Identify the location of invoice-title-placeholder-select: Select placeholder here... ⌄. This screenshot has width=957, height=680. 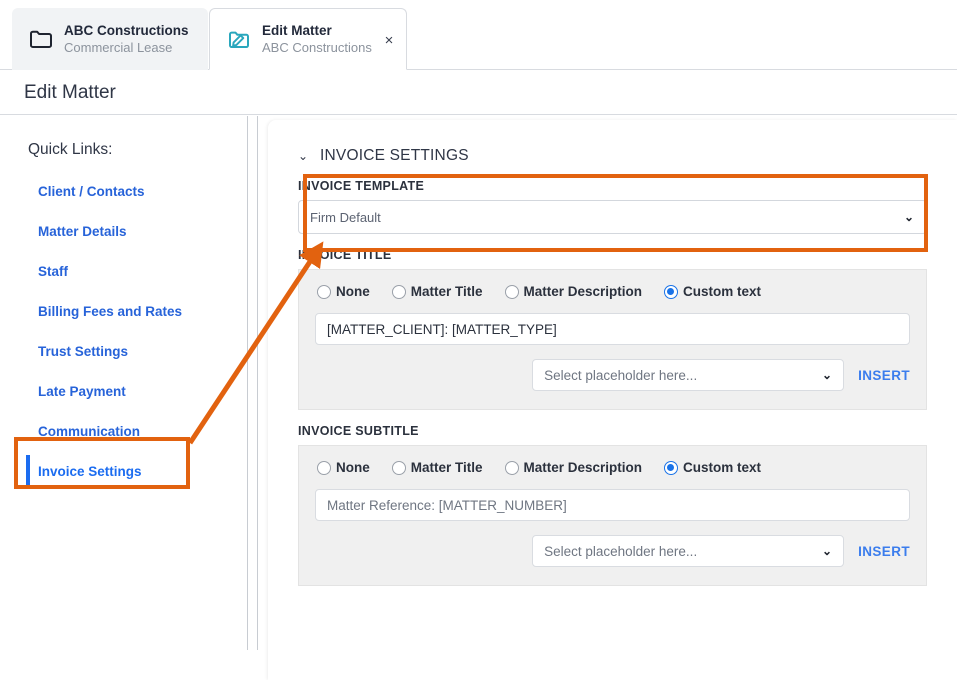
(688, 375).